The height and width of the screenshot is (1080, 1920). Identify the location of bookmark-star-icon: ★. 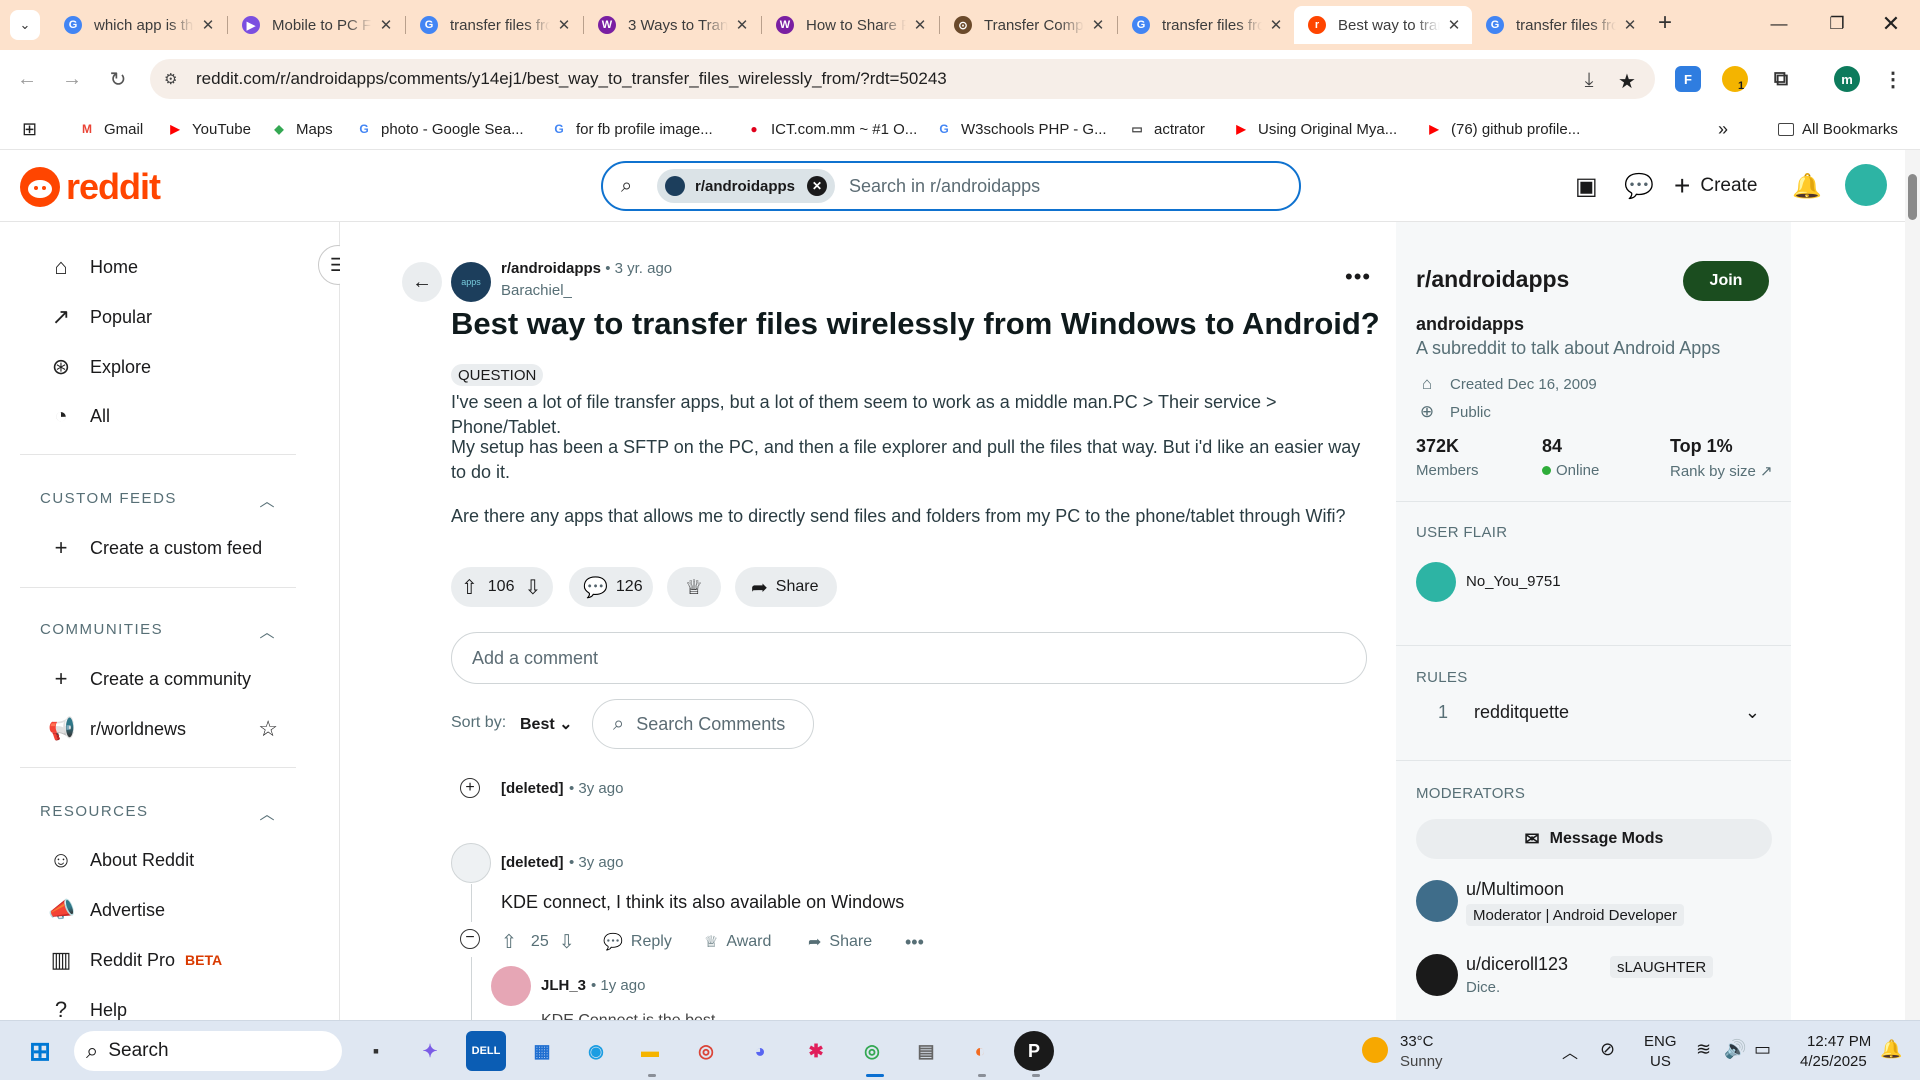
(1627, 81).